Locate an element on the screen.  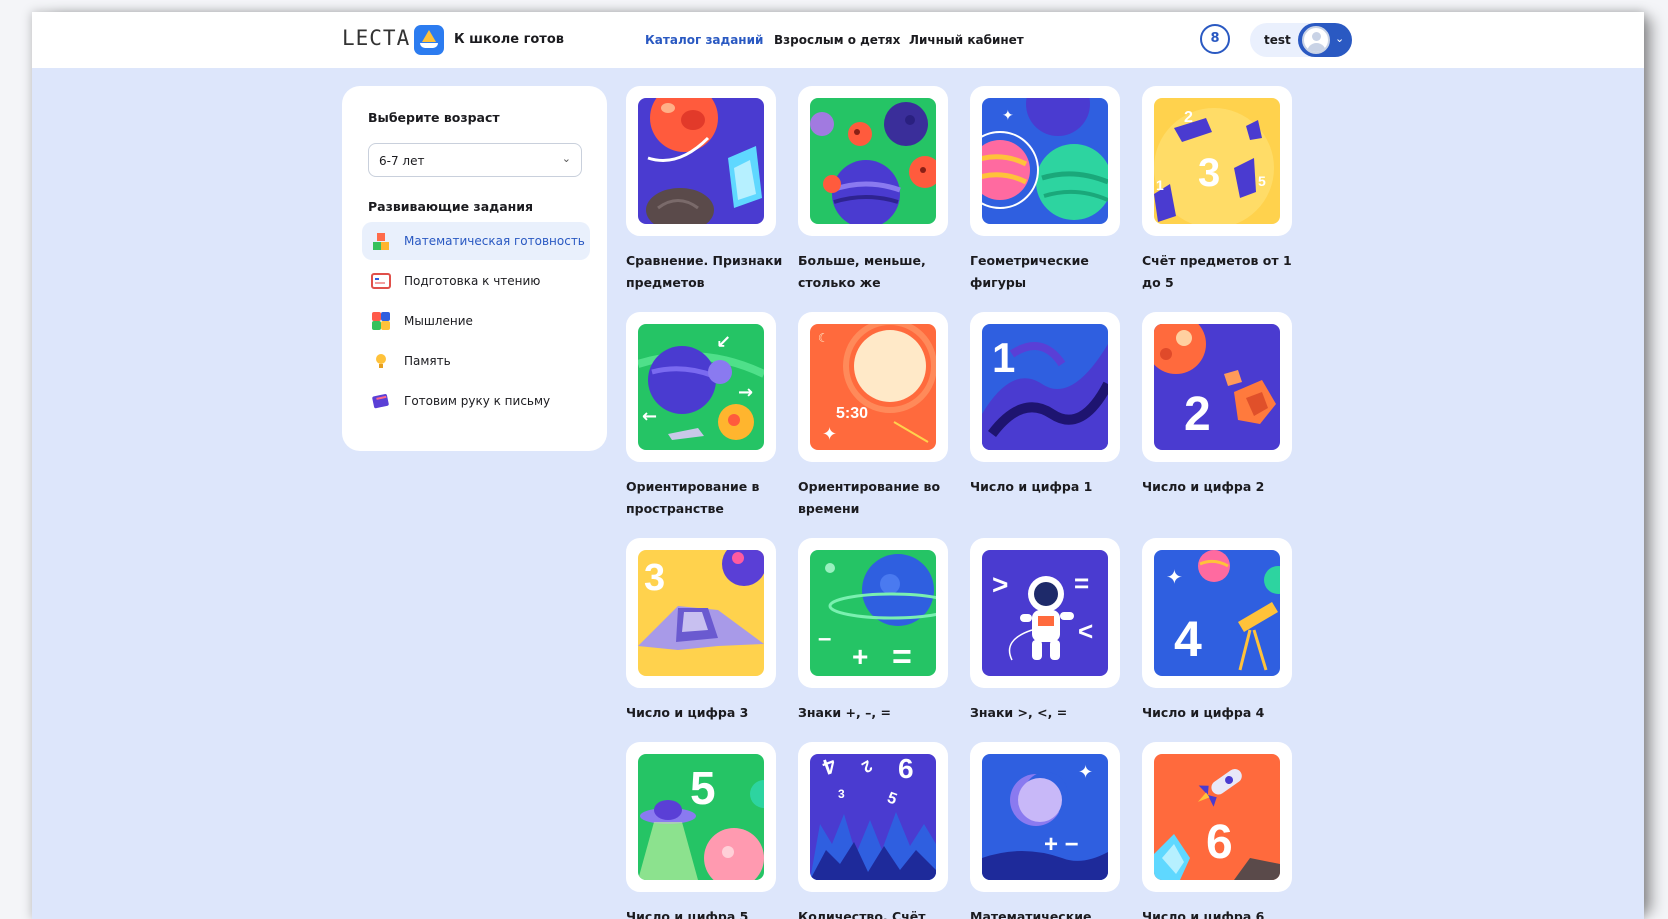
geometric-planets-image: ✦ is located at coordinates (1045, 161).